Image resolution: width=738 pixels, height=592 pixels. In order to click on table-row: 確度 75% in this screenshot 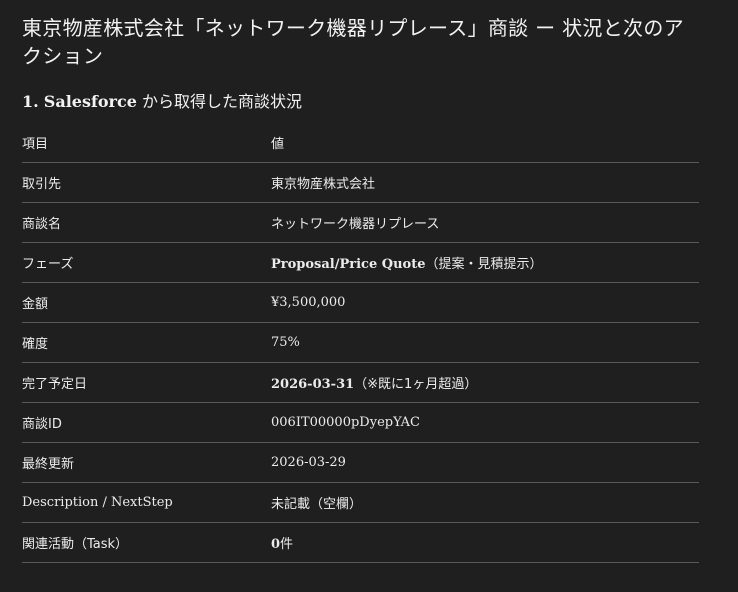, I will do `click(360, 342)`.